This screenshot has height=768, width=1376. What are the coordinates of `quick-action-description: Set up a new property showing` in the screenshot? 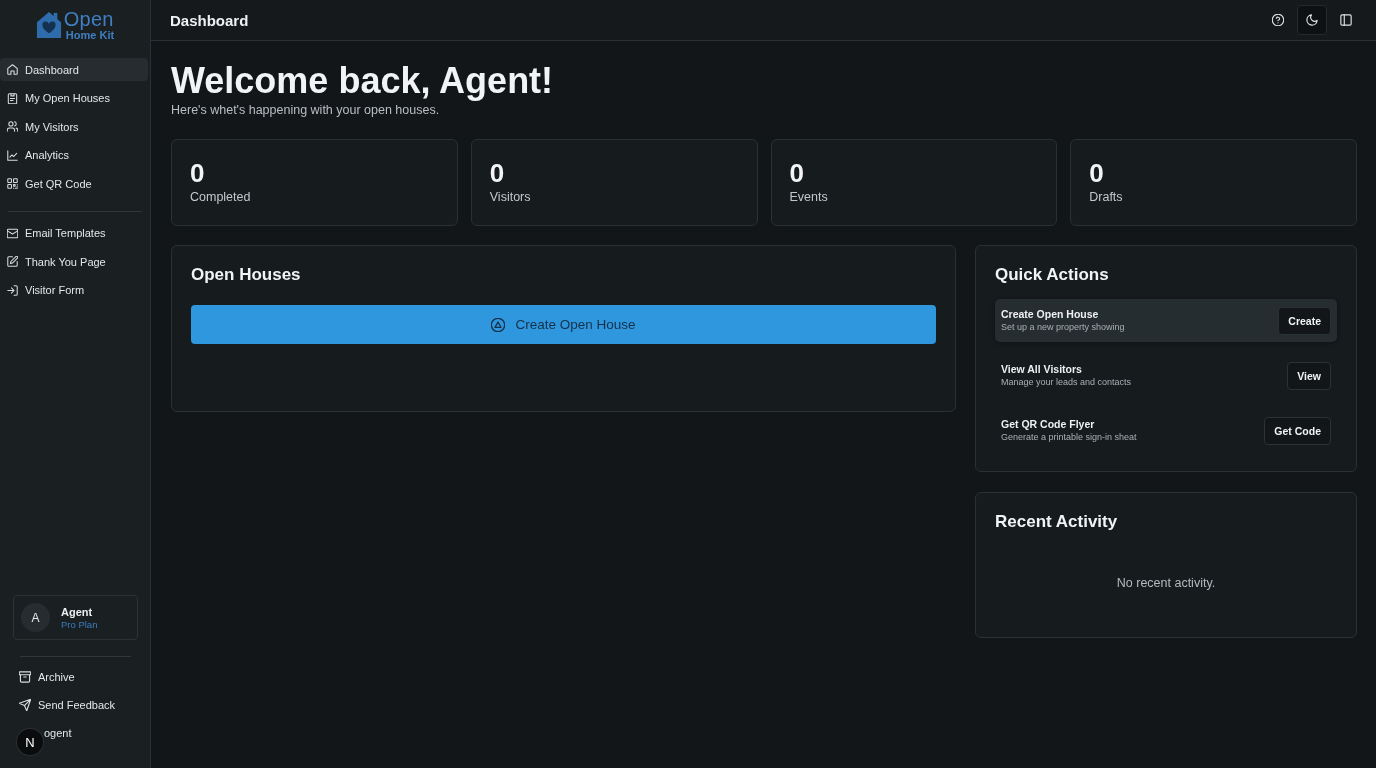 It's located at (1063, 327).